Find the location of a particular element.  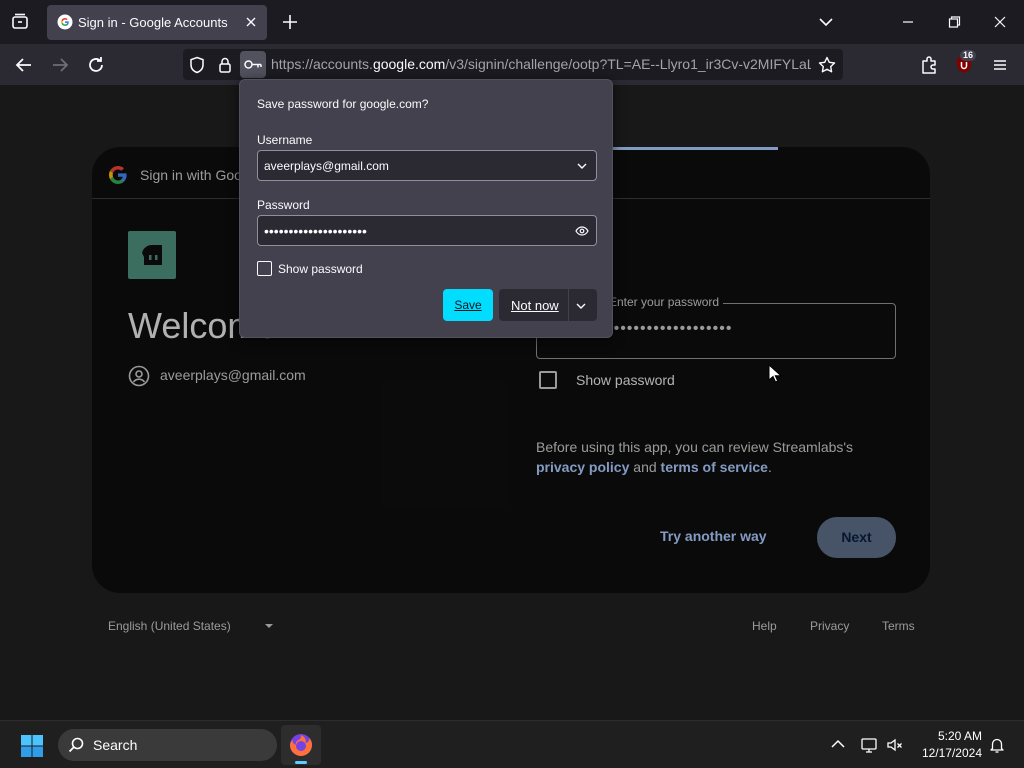

popup-show-password-label: Show password is located at coordinates (320, 269).